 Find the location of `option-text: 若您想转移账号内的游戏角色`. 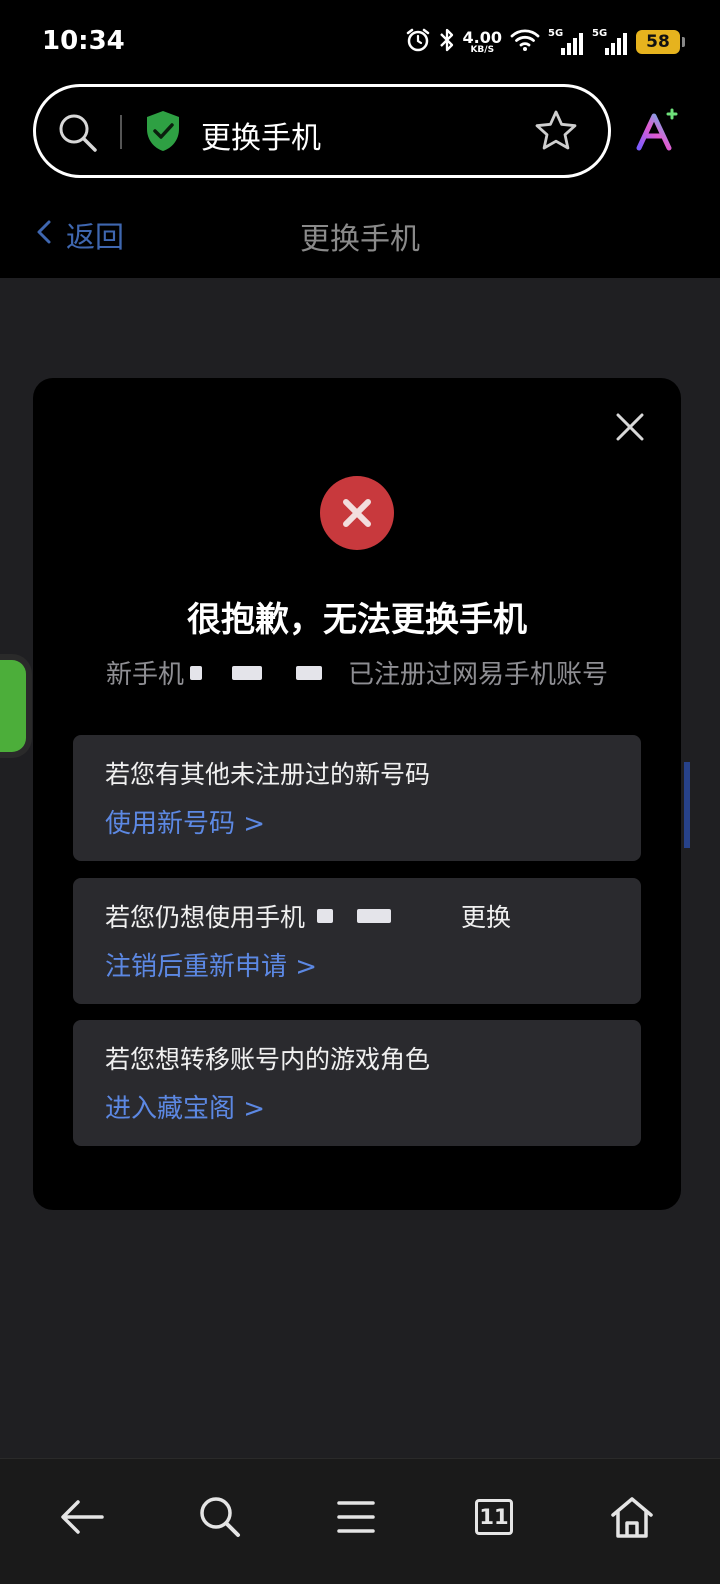

option-text: 若您想转移账号内的游戏角色 is located at coordinates (268, 1059).